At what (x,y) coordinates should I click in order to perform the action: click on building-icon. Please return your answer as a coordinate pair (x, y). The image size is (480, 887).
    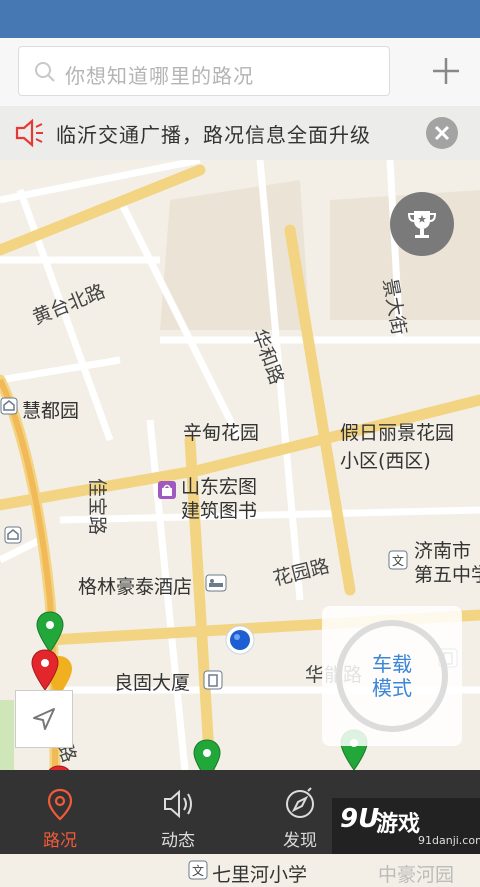
    Looking at the image, I should click on (213, 680).